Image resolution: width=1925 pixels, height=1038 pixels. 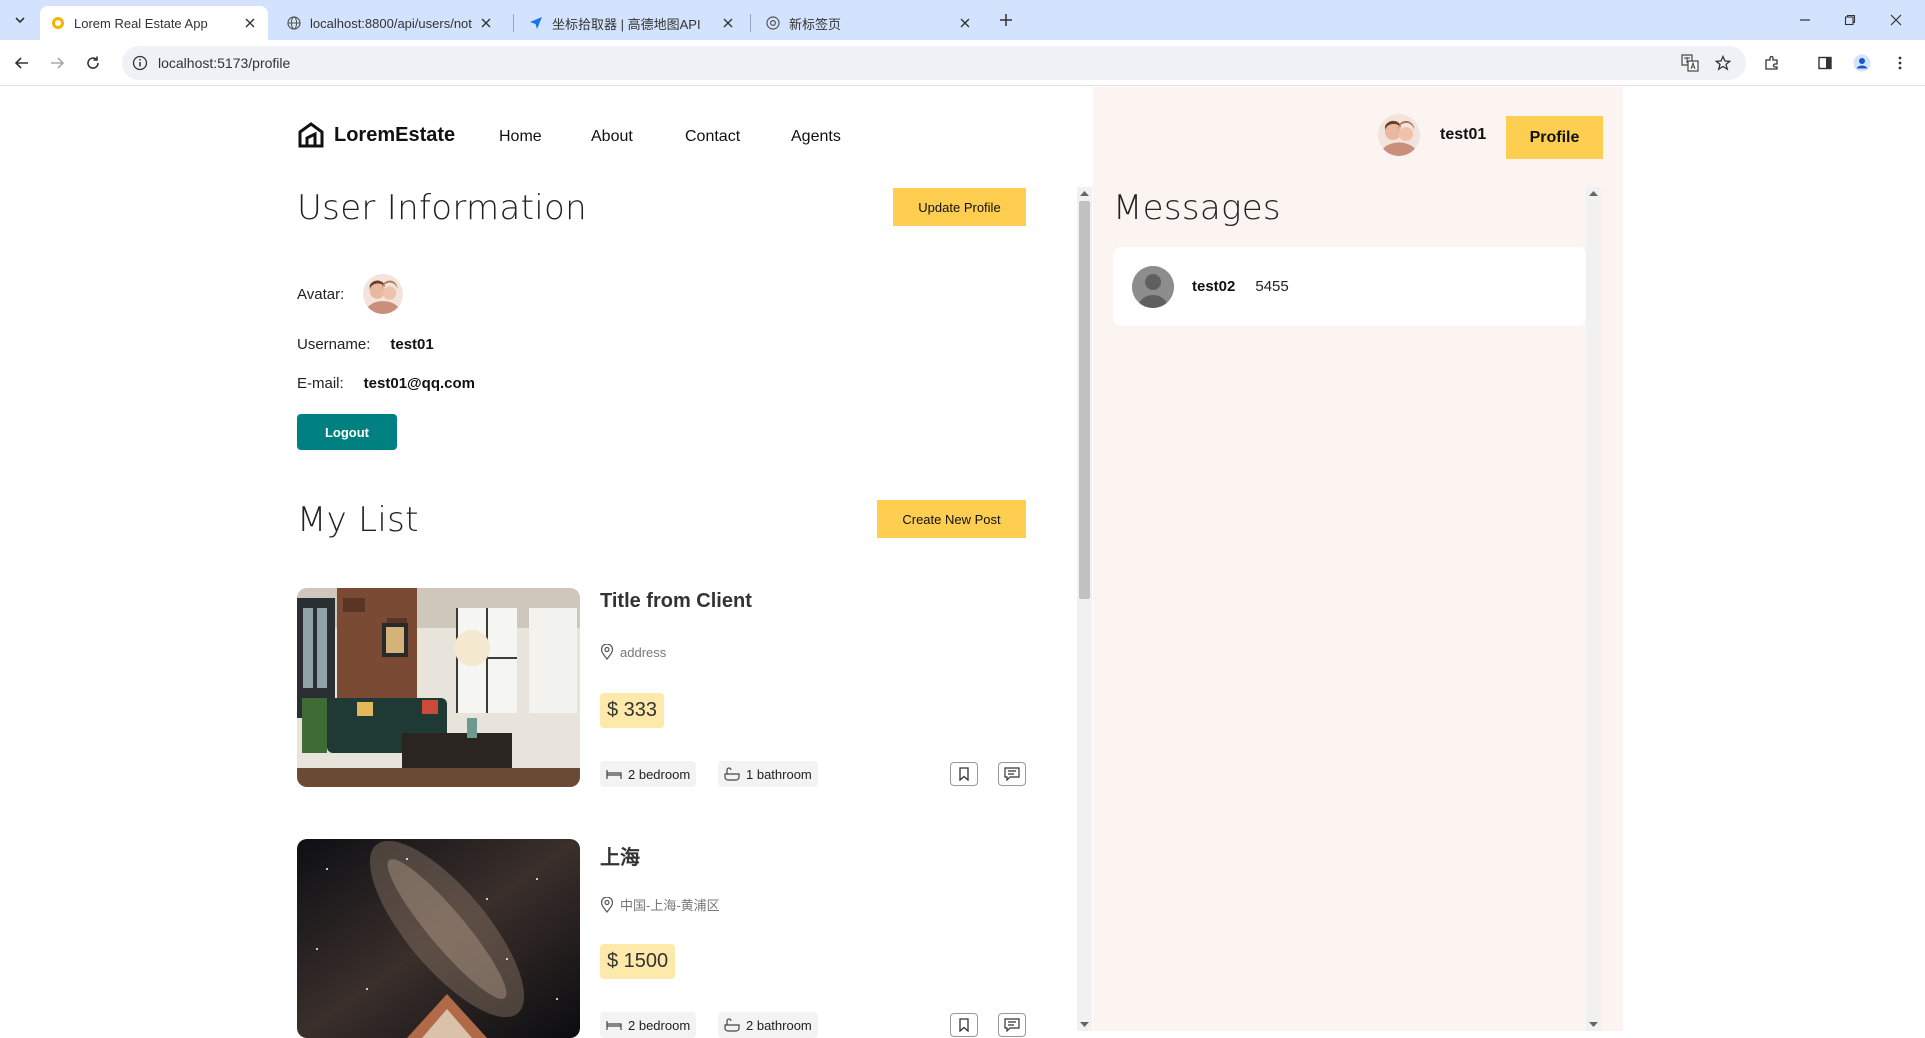 I want to click on update-profile-button: Update Profile, so click(x=959, y=207).